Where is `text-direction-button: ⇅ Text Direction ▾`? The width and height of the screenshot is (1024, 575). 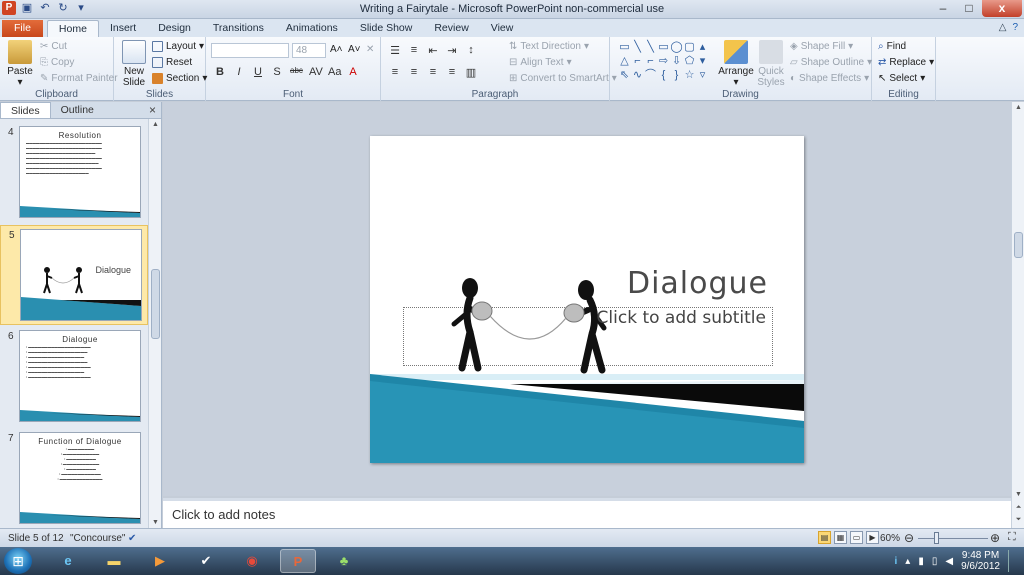 text-direction-button: ⇅ Text Direction ▾ is located at coordinates (549, 46).